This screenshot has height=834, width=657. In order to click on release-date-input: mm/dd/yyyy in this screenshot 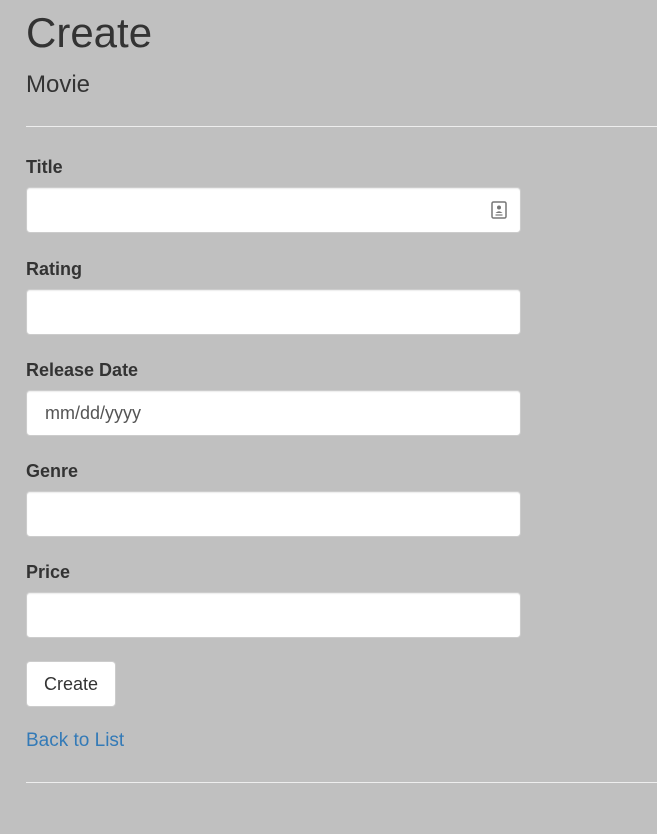, I will do `click(273, 413)`.